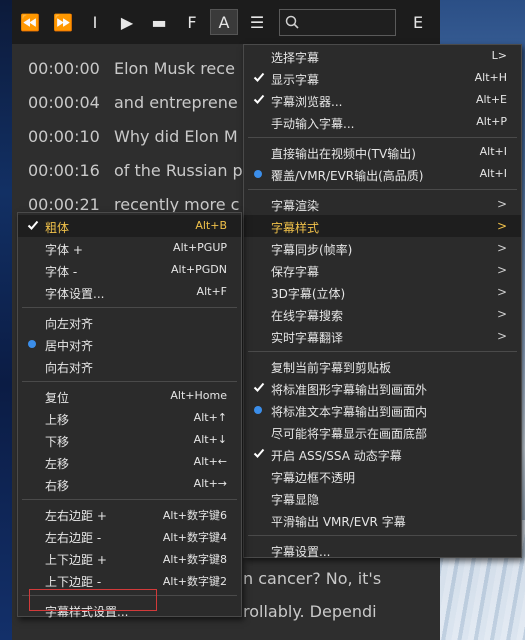  What do you see at coordinates (129, 558) in the screenshot?
I see `menu-item: 上下边距 + Alt+数字键8` at bounding box center [129, 558].